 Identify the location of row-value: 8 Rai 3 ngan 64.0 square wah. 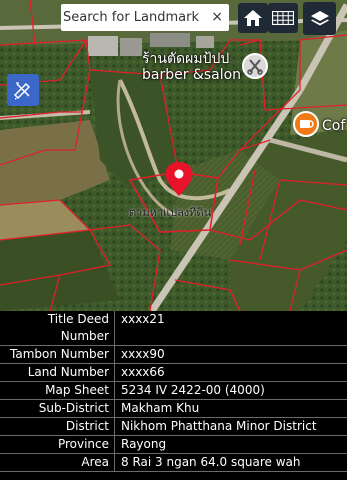
(230, 462).